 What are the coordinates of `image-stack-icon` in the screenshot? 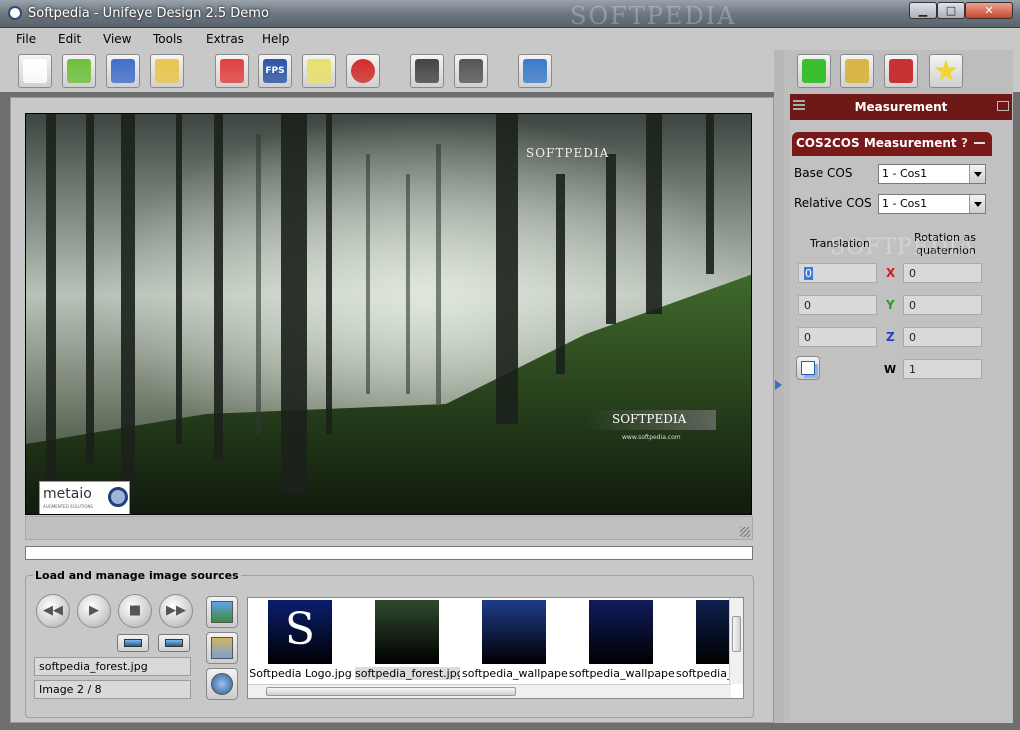 It's located at (222, 648).